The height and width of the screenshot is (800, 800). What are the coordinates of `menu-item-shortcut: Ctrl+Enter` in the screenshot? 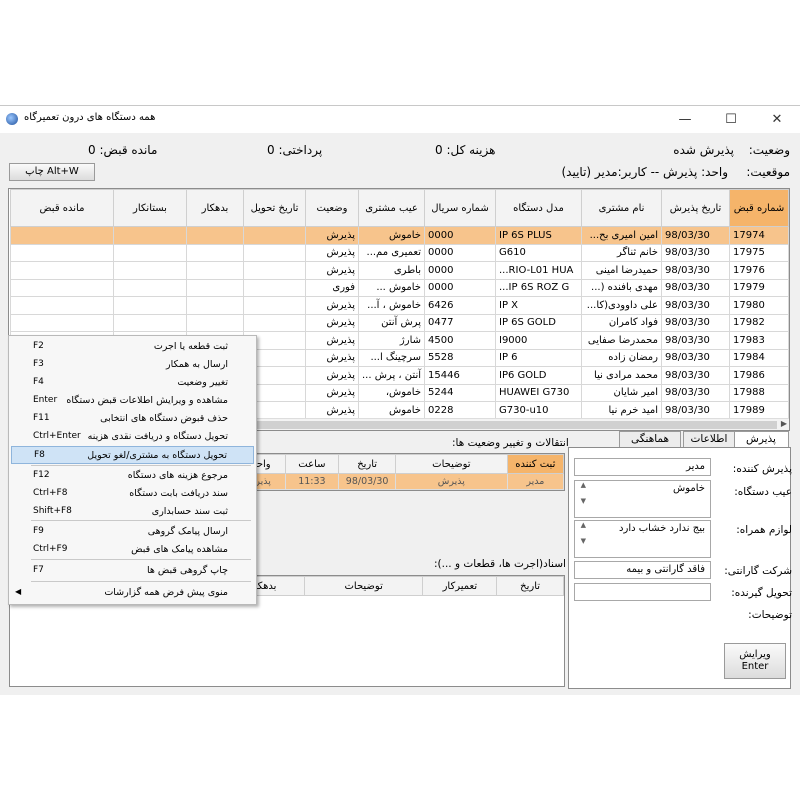 It's located at (57, 436).